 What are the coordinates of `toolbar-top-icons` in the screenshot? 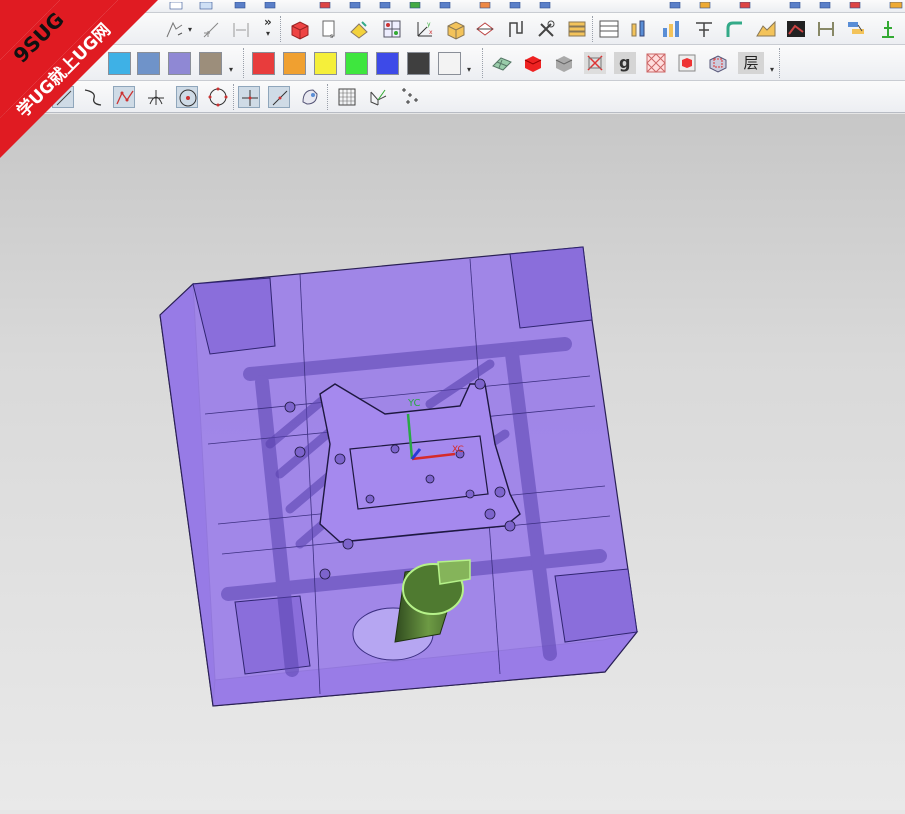 It's located at (452, 7).